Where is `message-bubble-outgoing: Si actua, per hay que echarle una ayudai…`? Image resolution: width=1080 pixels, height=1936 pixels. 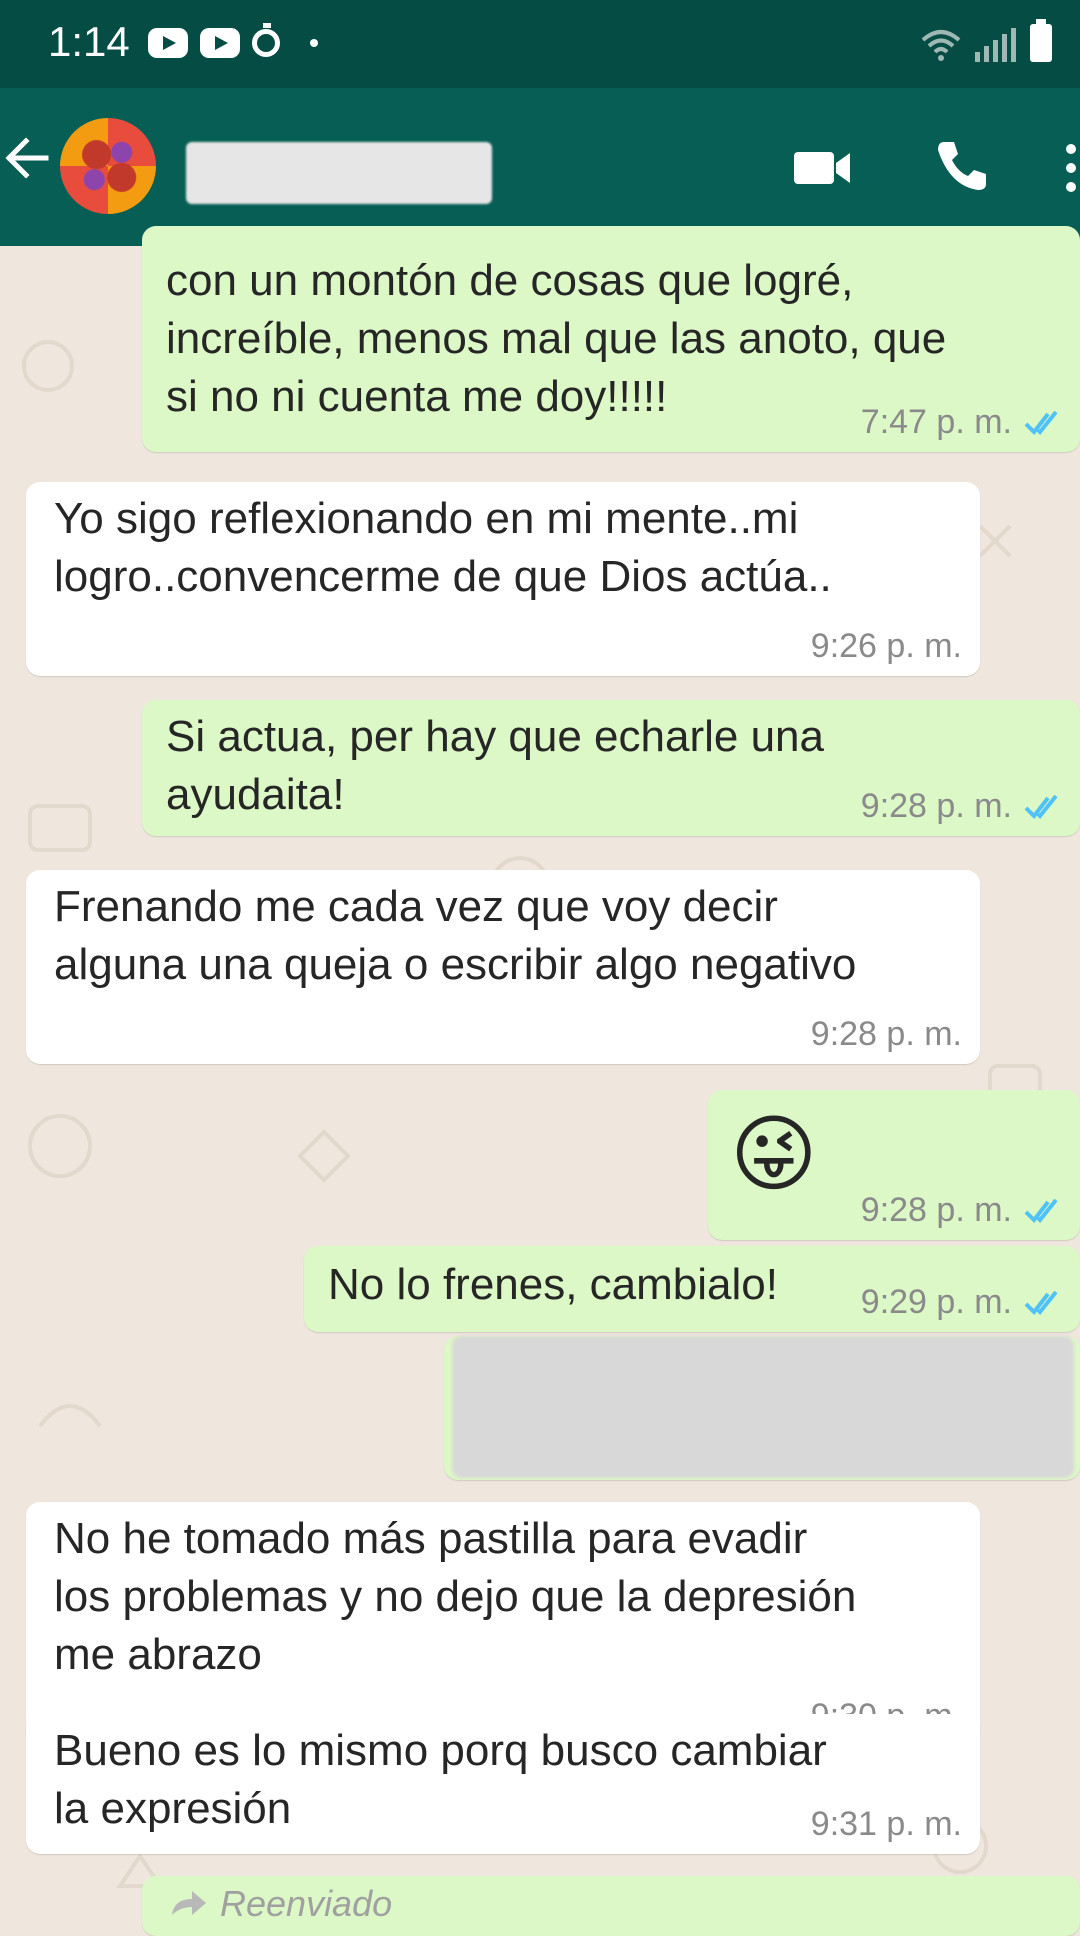 message-bubble-outgoing: Si actua, per hay que echarle una ayudai… is located at coordinates (611, 768).